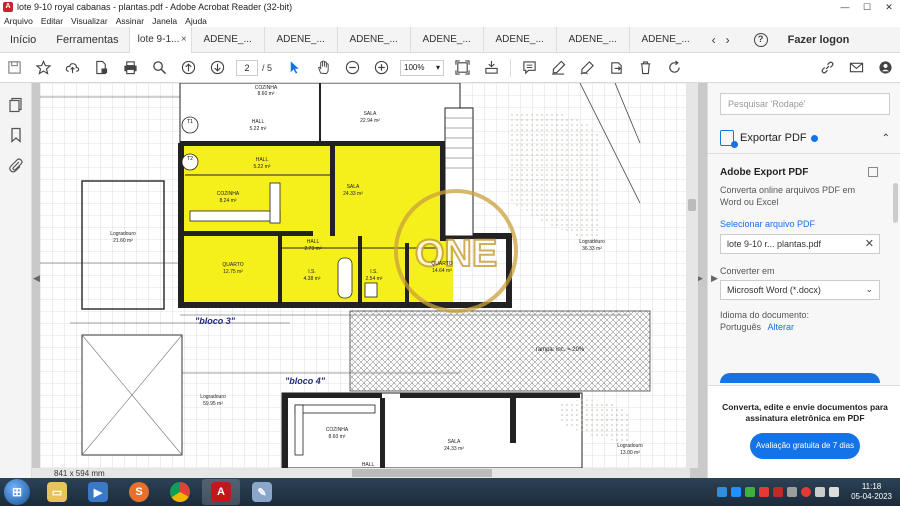 Image resolution: width=900 pixels, height=506 pixels. I want to click on copy-icon, so click(873, 172).